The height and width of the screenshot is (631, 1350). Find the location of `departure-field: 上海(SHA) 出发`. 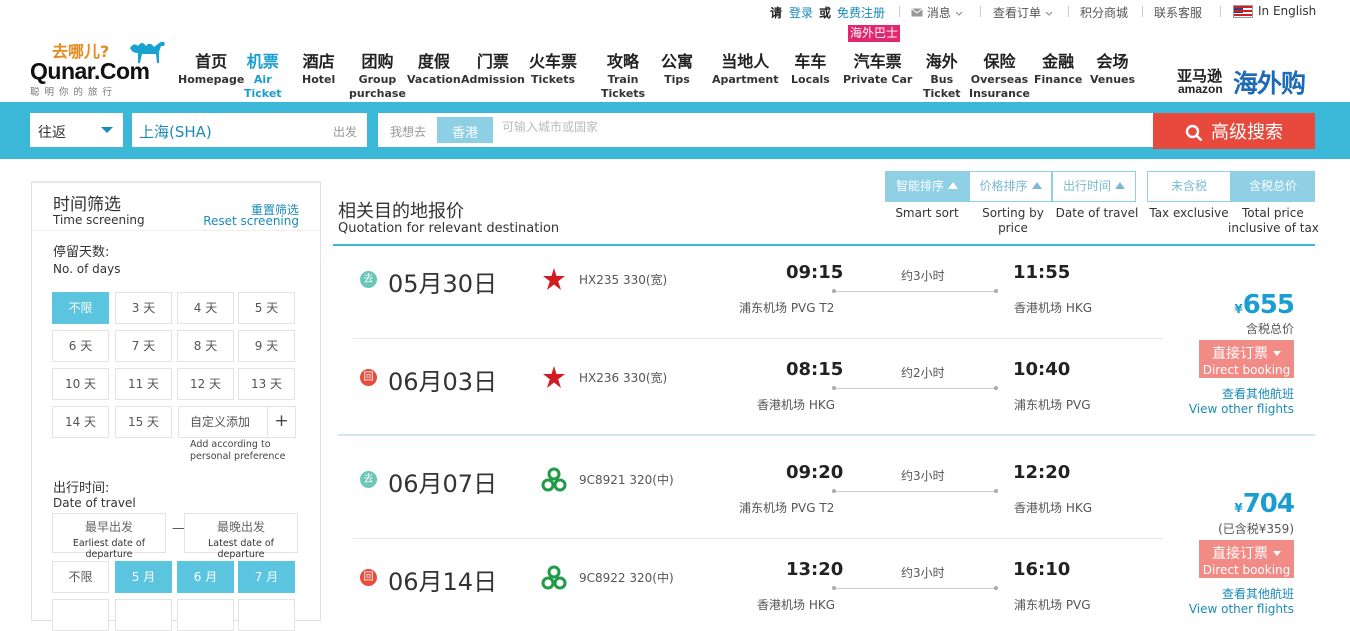

departure-field: 上海(SHA) 出发 is located at coordinates (249, 130).